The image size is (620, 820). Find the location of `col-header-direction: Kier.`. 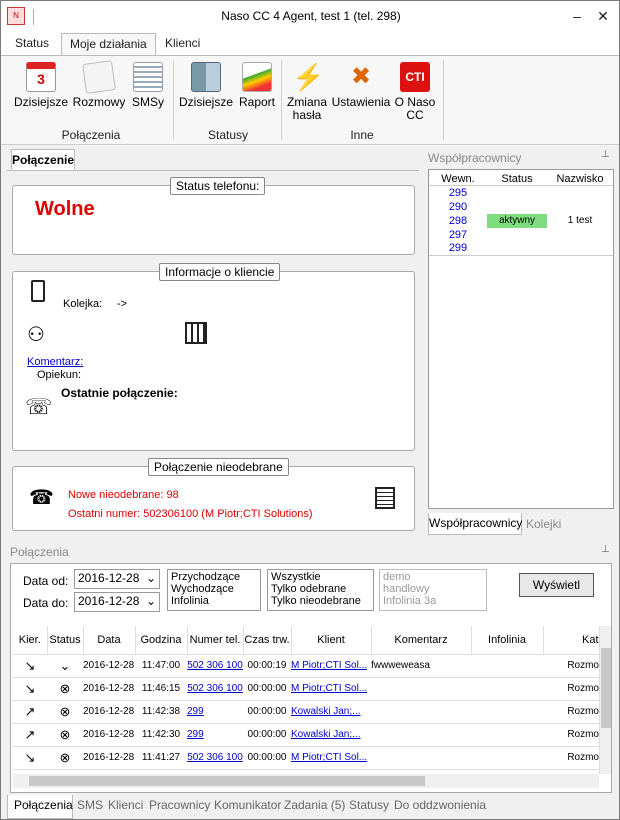

col-header-direction: Kier. is located at coordinates (30, 640).